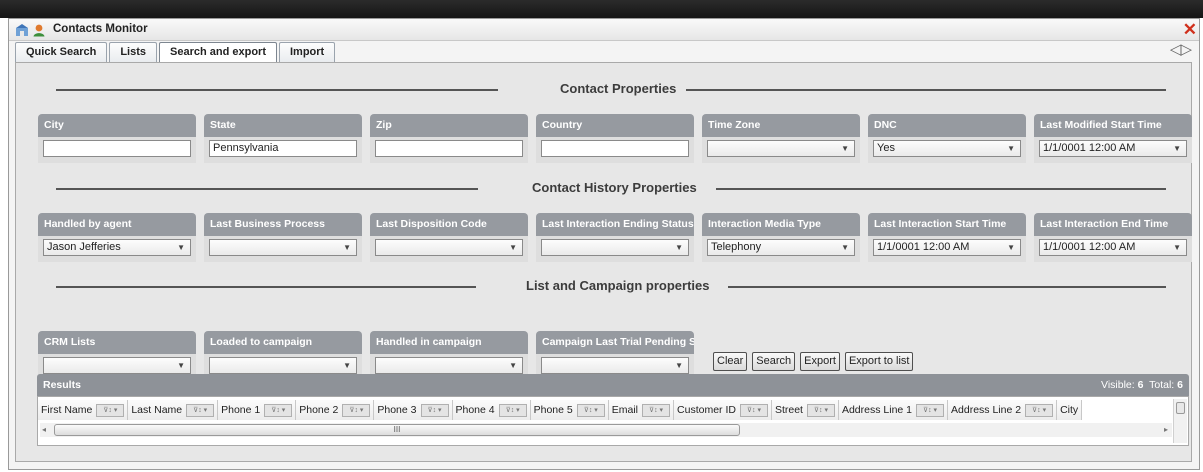  I want to click on total-label: Total:, so click(1162, 385).